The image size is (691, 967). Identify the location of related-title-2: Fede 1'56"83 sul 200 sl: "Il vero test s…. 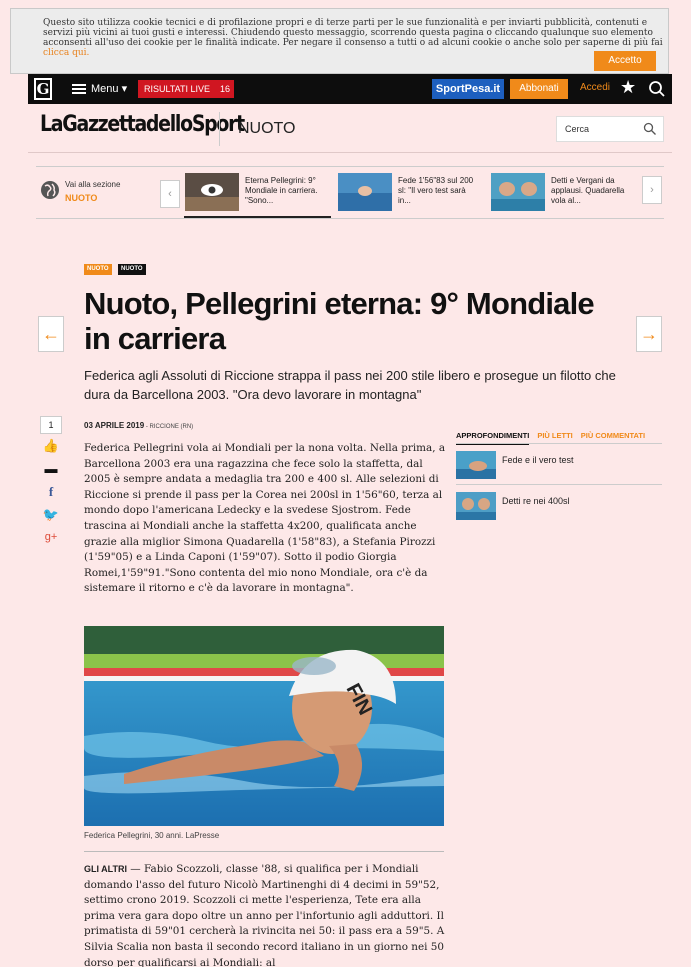
(439, 191).